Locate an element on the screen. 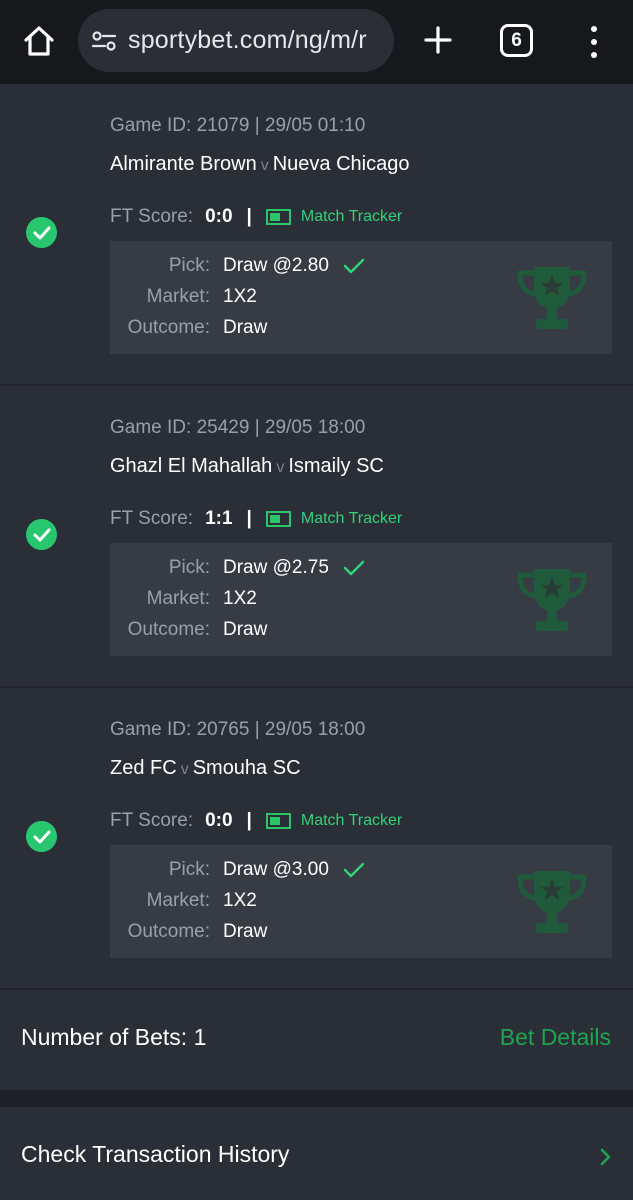 Image resolution: width=633 pixels, height=1200 pixels. chevron-right-icon is located at coordinates (606, 1157).